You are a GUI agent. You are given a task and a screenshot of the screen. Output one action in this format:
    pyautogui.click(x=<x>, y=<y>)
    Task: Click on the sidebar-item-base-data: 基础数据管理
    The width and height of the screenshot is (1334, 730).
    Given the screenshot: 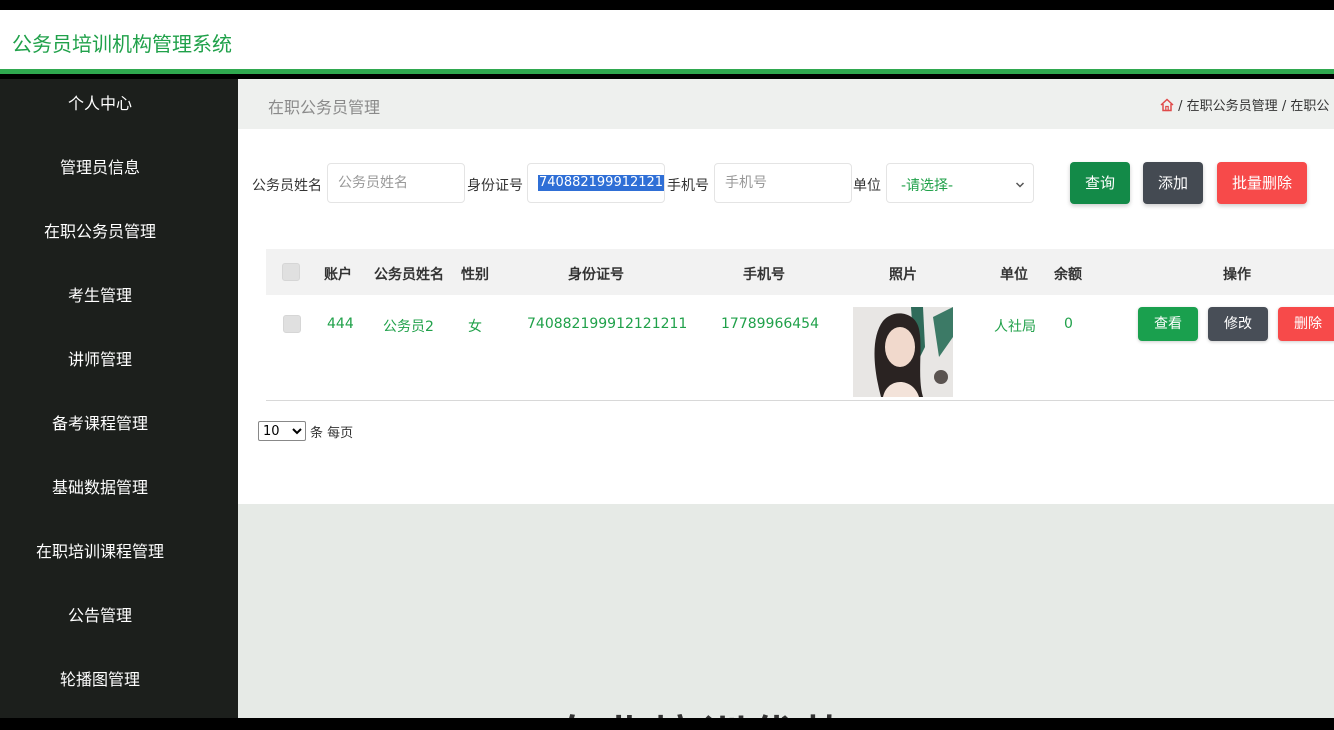 What is the action you would take?
    pyautogui.click(x=100, y=488)
    